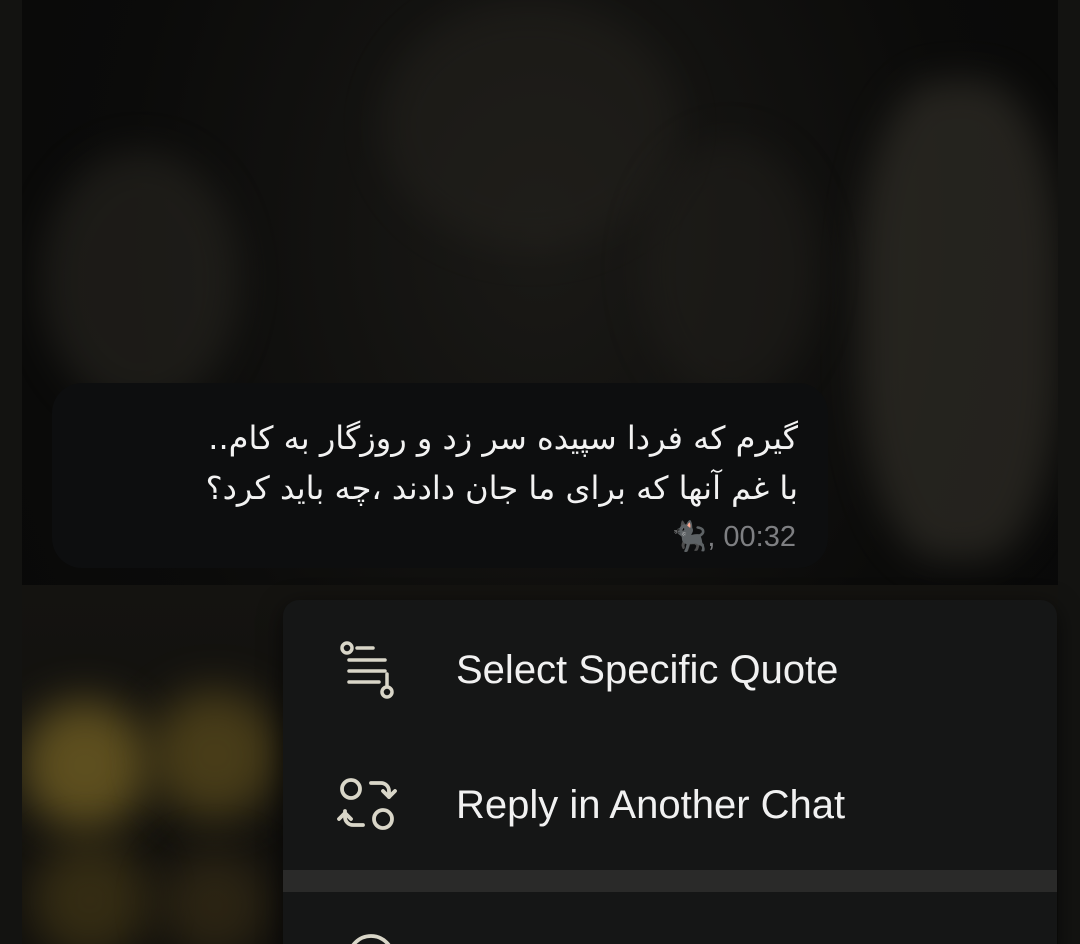 The height and width of the screenshot is (944, 1080). I want to click on select-quote-icon, so click(367, 670).